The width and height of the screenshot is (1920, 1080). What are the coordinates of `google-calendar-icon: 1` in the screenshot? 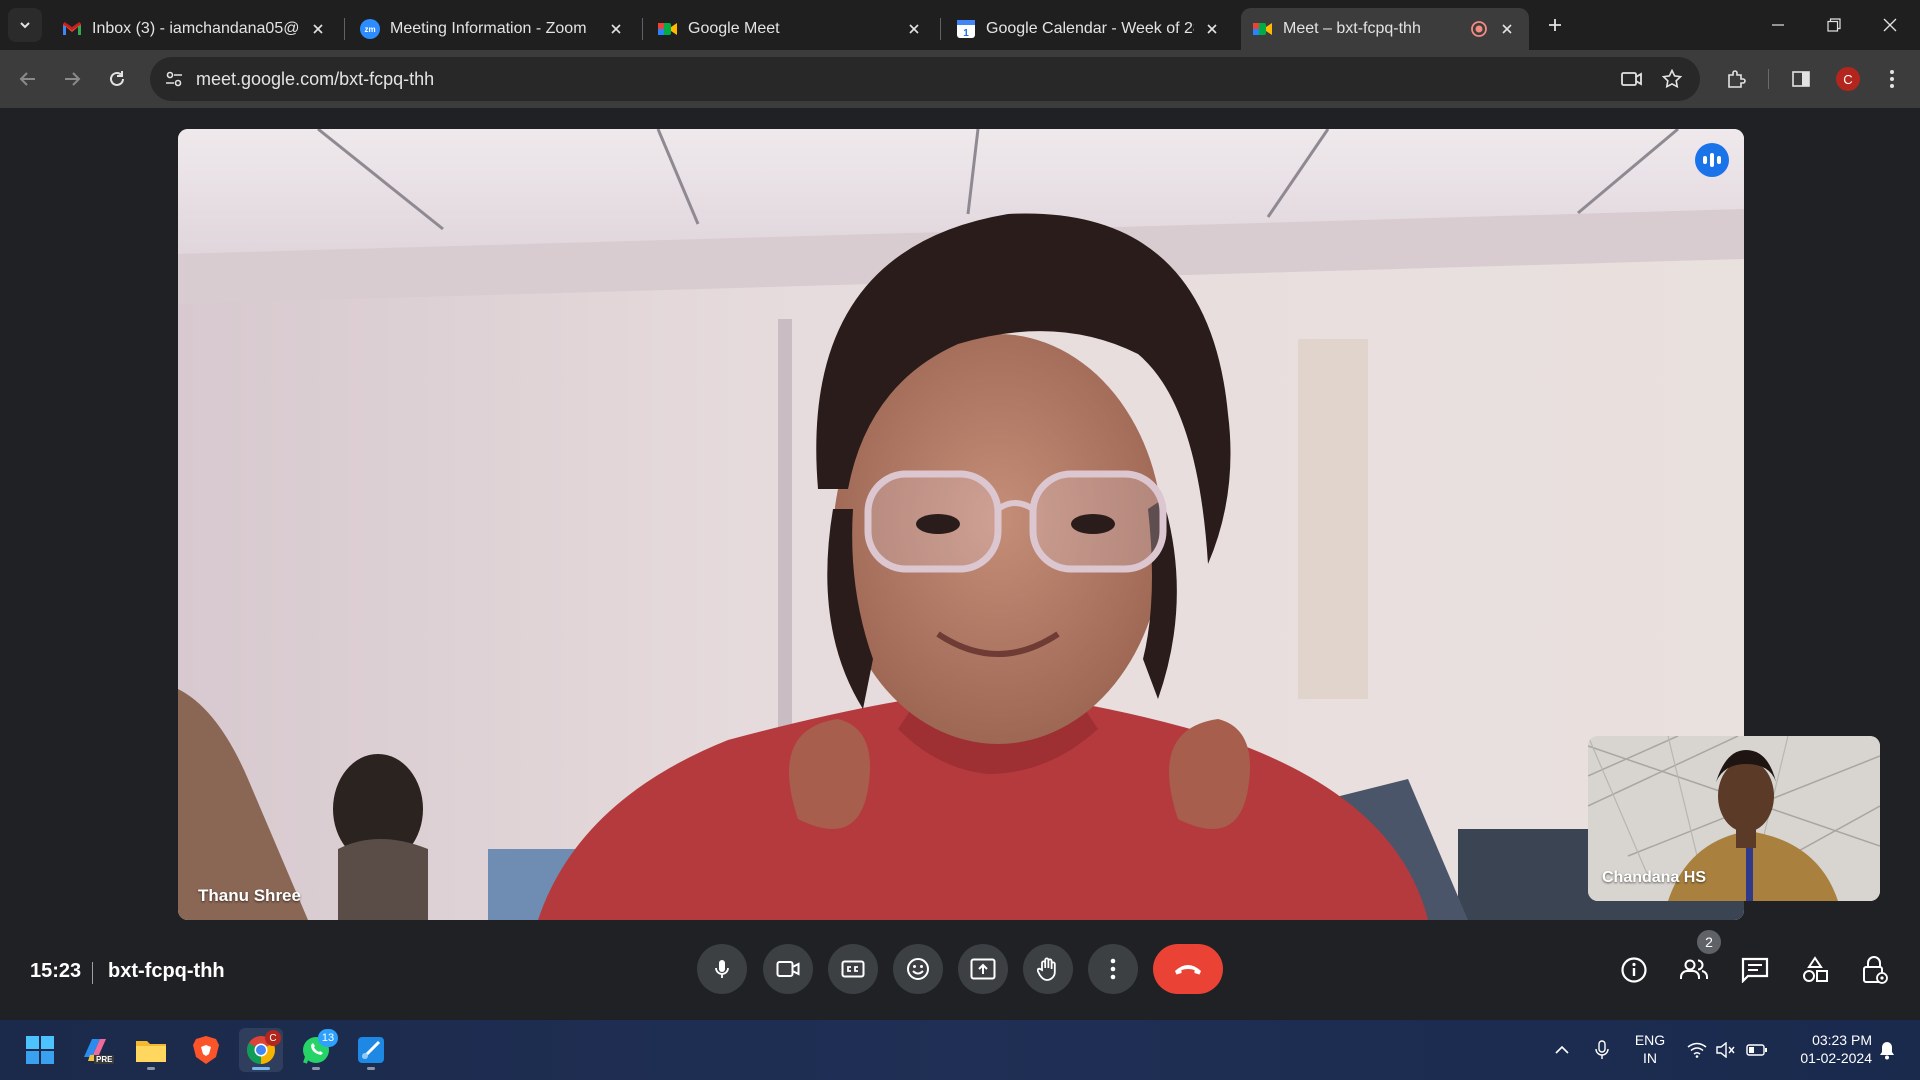 It's located at (966, 29).